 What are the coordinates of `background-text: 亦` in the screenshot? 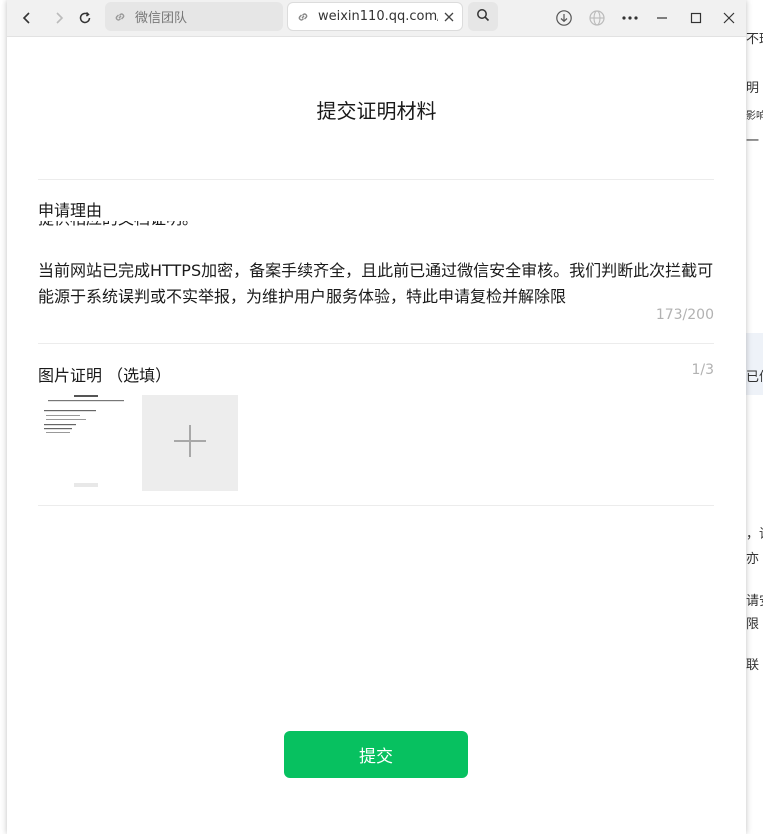 It's located at (753, 559).